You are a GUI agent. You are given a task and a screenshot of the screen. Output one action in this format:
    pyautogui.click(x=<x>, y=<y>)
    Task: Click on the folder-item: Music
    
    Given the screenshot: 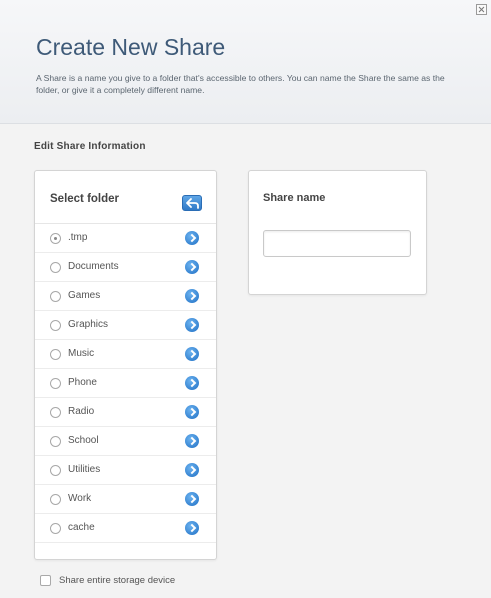 What is the action you would take?
    pyautogui.click(x=125, y=354)
    